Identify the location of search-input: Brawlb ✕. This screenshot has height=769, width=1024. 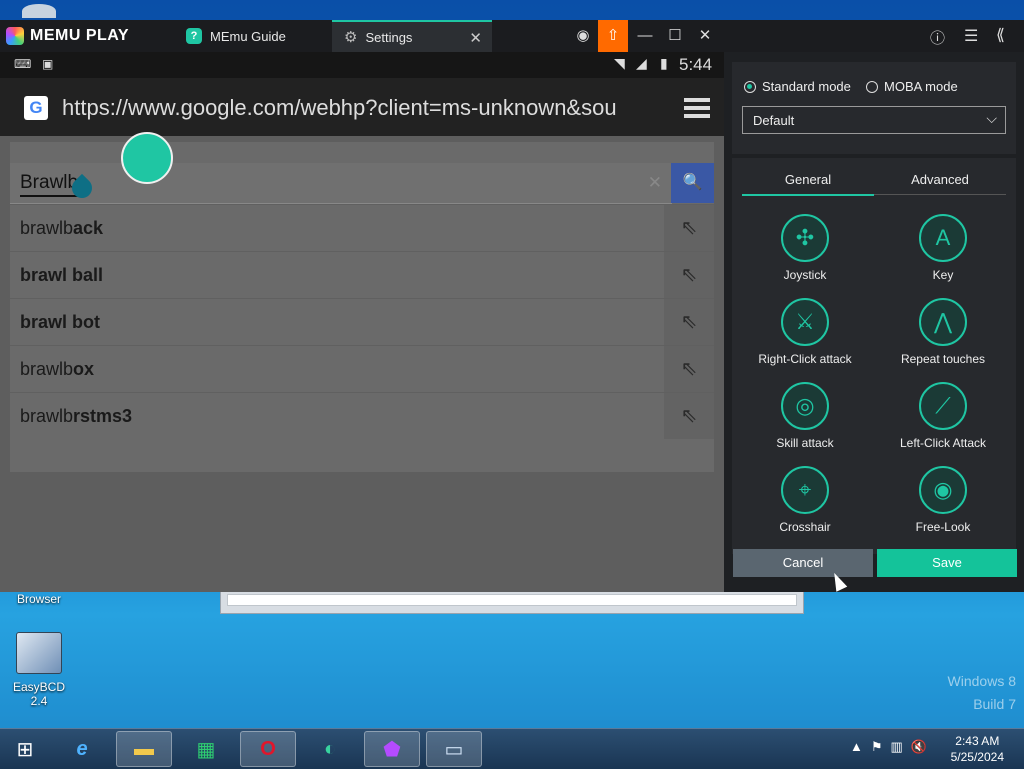
(341, 183).